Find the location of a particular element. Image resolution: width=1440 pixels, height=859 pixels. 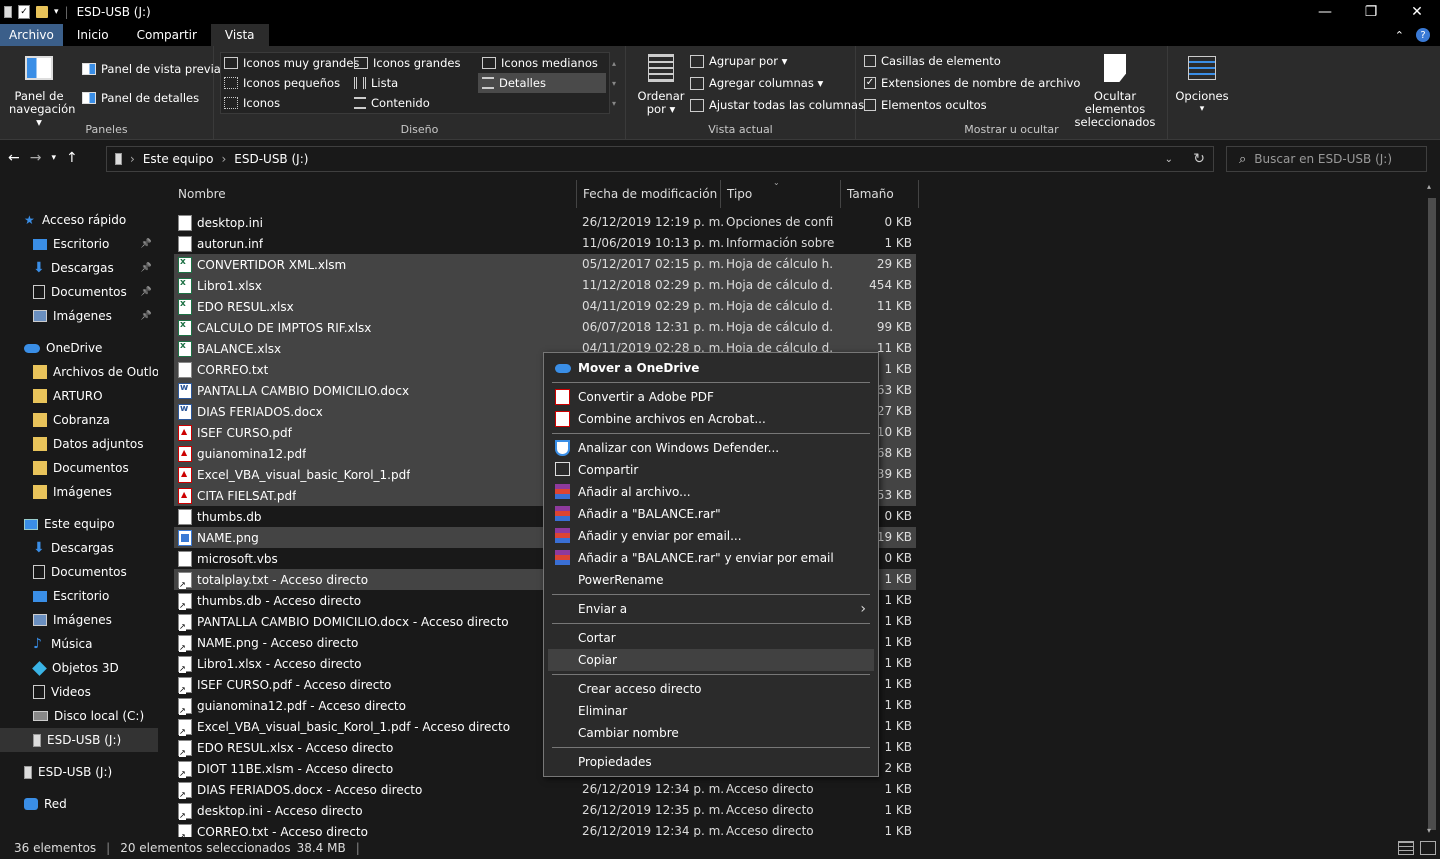

item-checkboxes-toggle: Casillas de elemento is located at coordinates (932, 61).